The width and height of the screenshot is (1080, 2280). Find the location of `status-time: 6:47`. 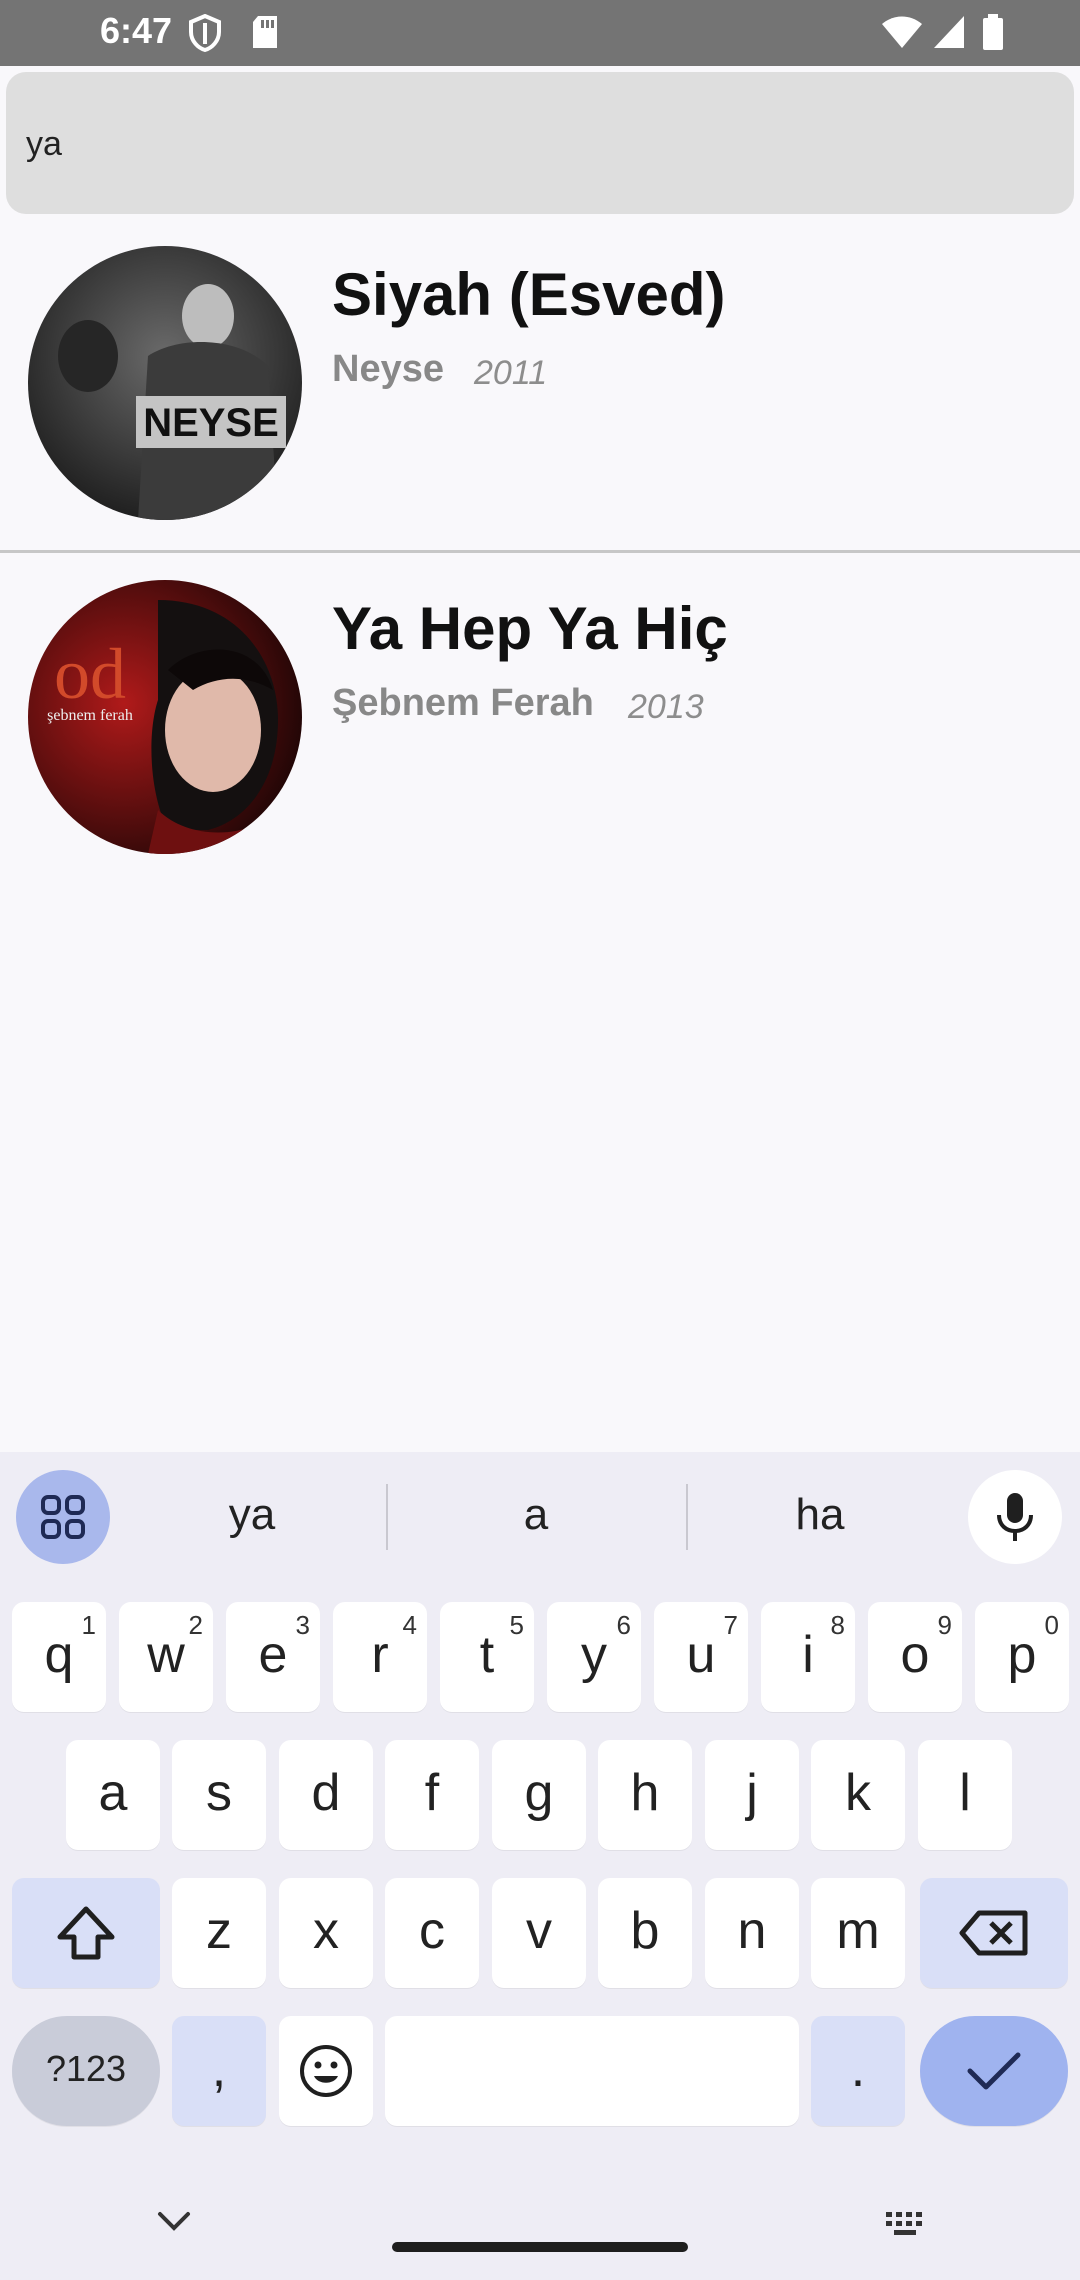

status-time: 6:47 is located at coordinates (136, 30).